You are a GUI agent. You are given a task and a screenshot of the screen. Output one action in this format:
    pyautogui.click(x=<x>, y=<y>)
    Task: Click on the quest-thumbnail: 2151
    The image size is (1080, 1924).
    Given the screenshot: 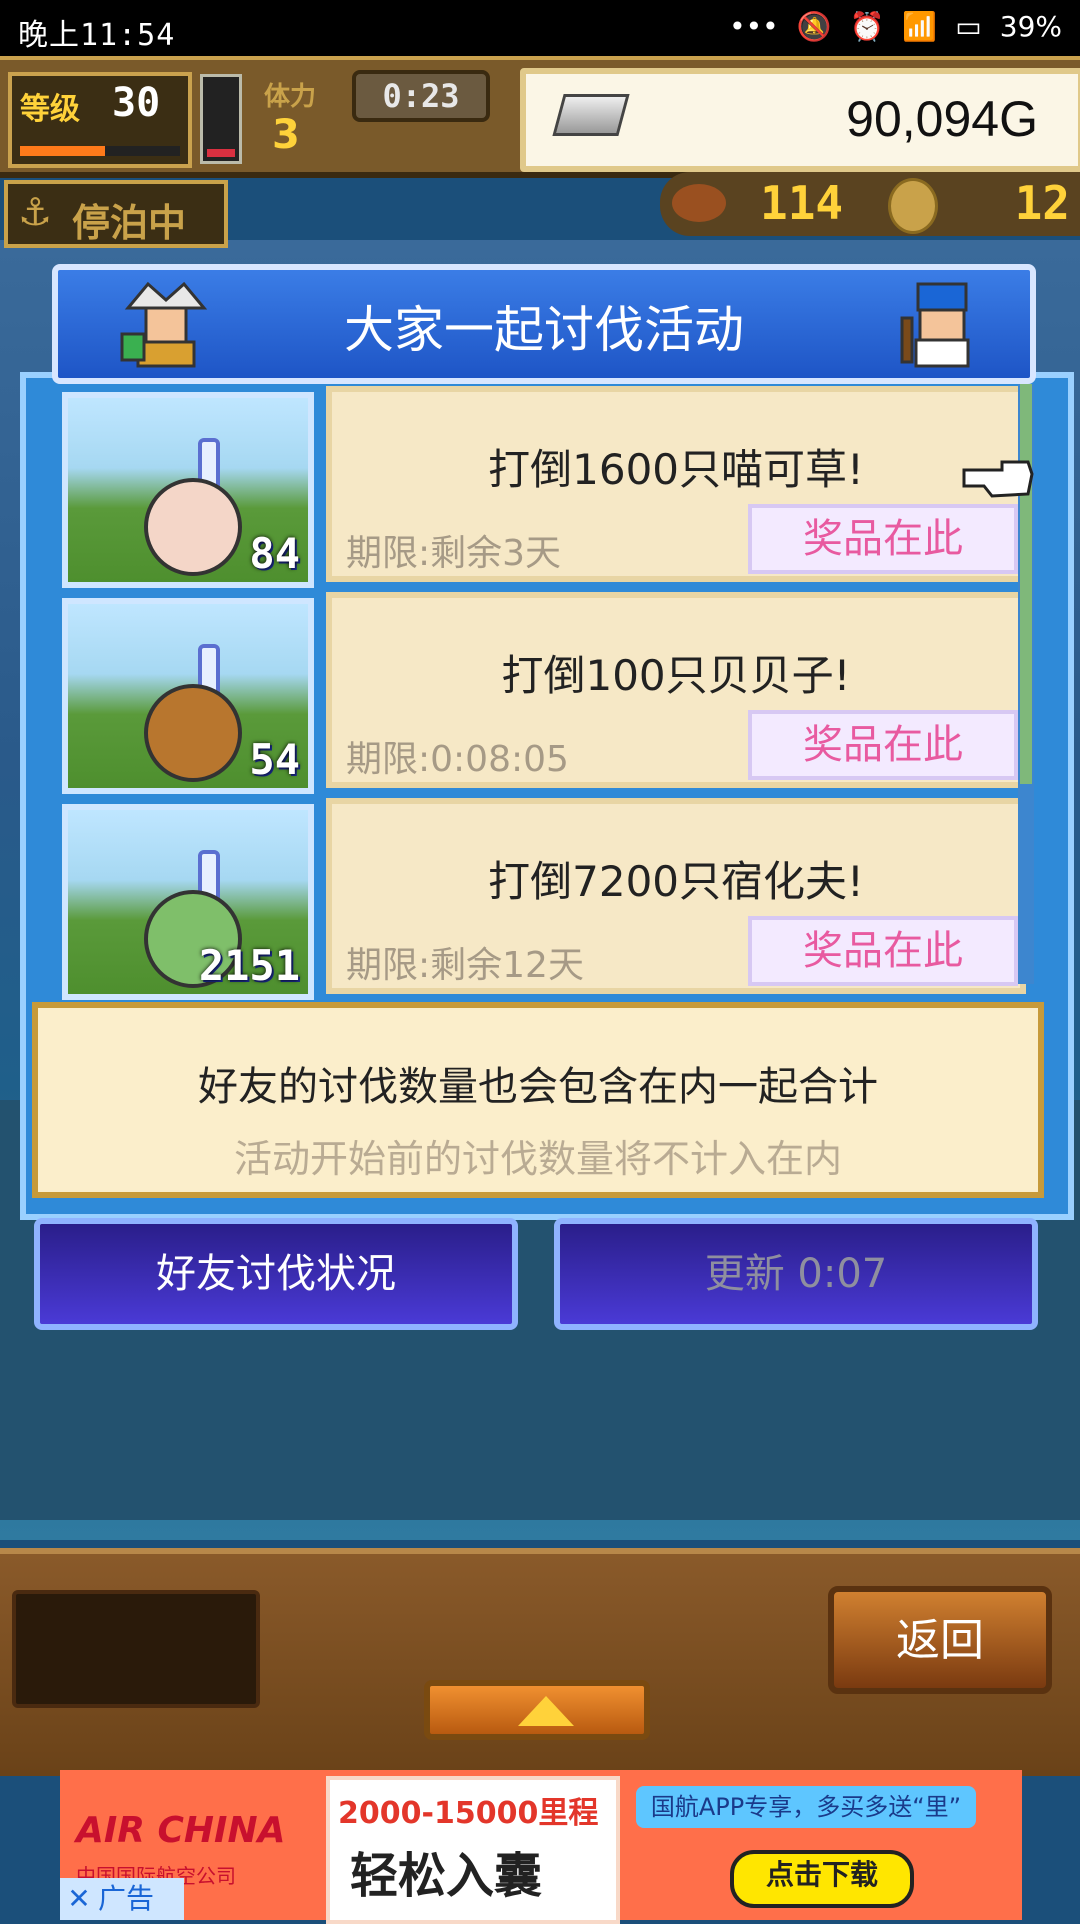 What is the action you would take?
    pyautogui.click(x=188, y=902)
    